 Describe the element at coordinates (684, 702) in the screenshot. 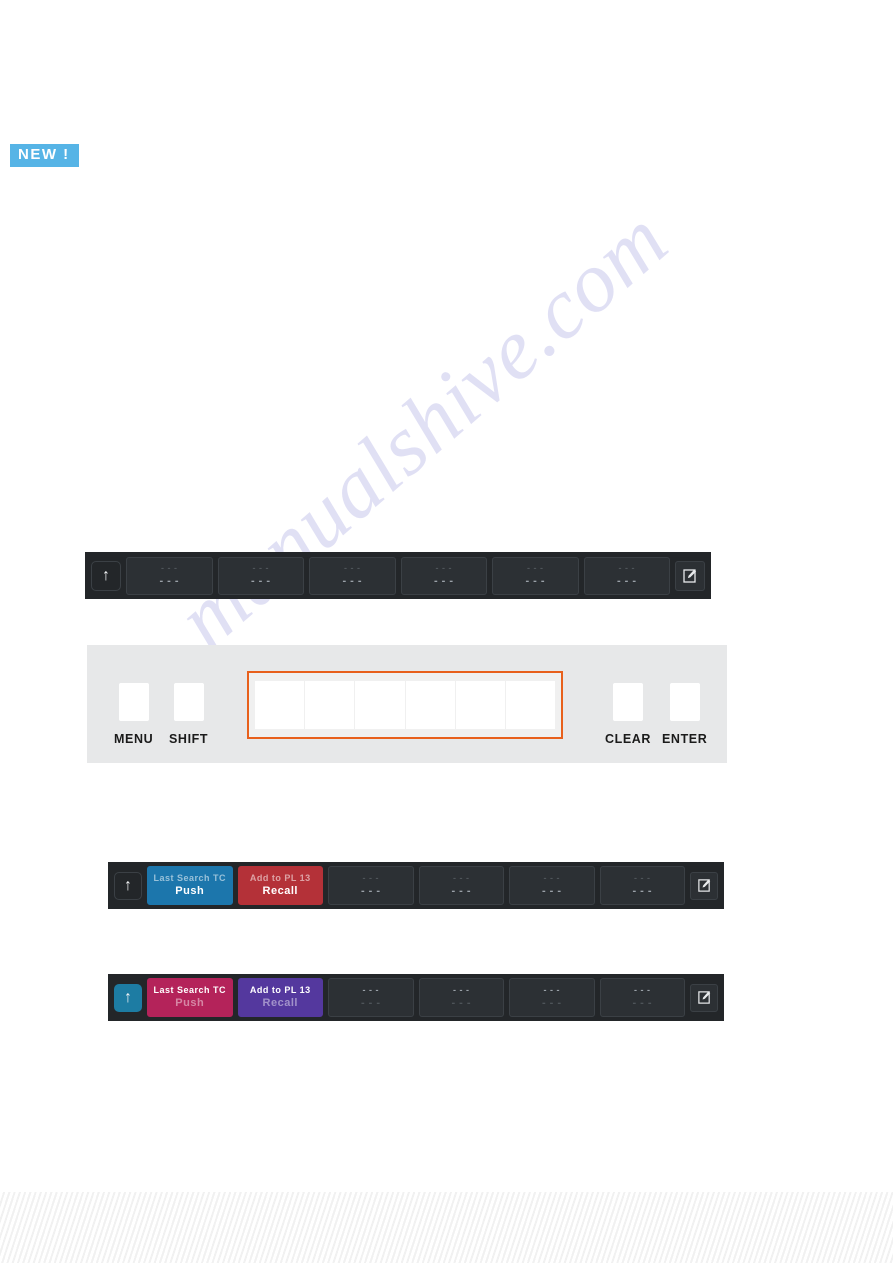

I see `enter-key-cap` at that location.